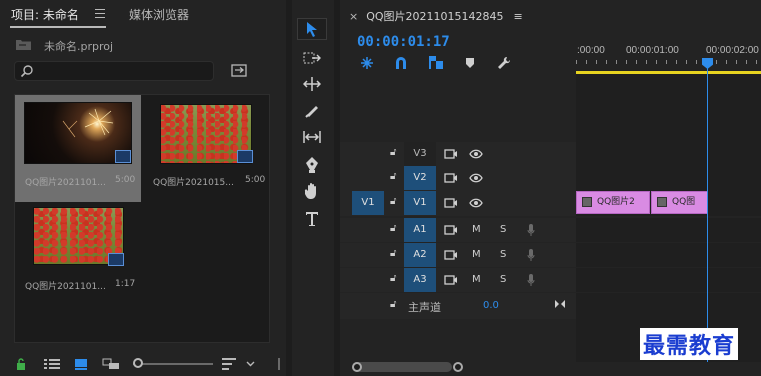 Image resolution: width=761 pixels, height=376 pixels. I want to click on sequence-tab: × QQ图片20211015142845 ≡, so click(436, 16).